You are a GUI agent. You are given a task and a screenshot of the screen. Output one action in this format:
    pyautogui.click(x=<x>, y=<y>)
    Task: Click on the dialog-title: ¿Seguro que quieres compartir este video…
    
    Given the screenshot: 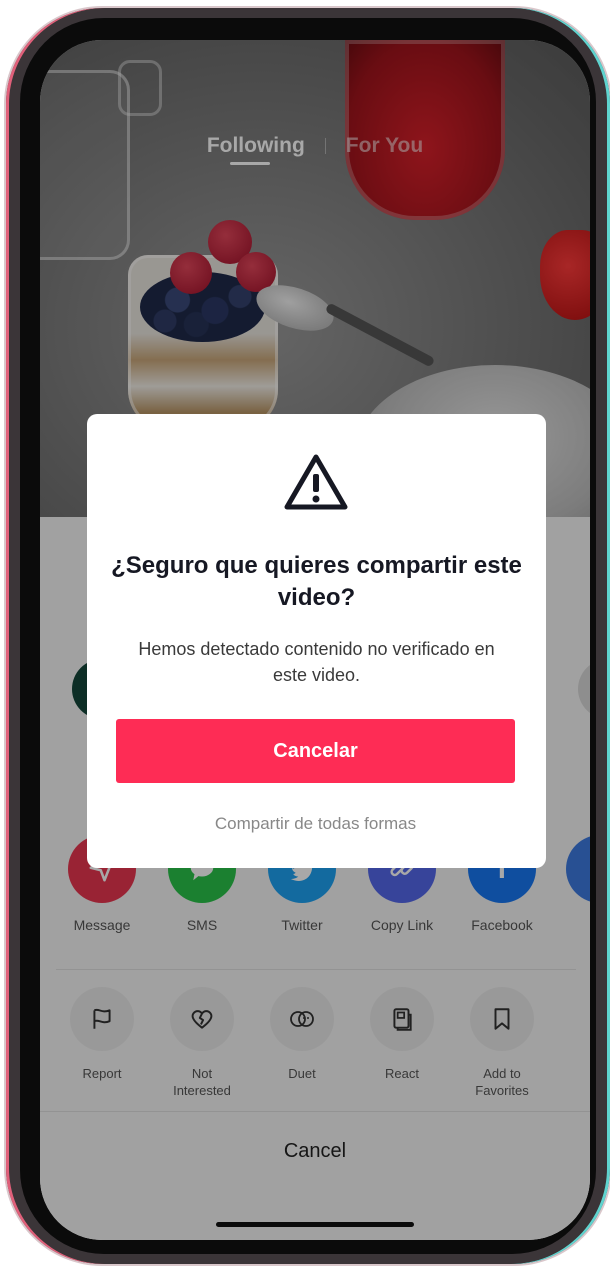 What is the action you would take?
    pyautogui.click(x=316, y=581)
    